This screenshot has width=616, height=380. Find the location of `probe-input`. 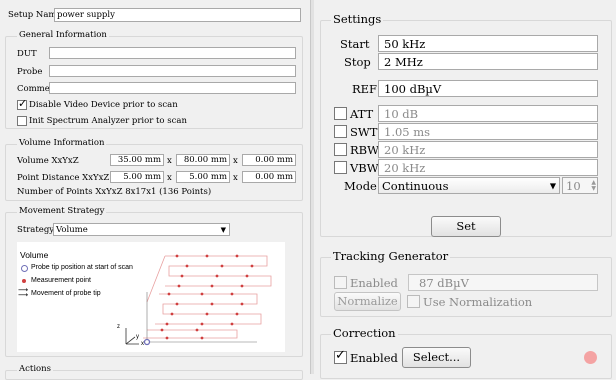

probe-input is located at coordinates (172, 71).